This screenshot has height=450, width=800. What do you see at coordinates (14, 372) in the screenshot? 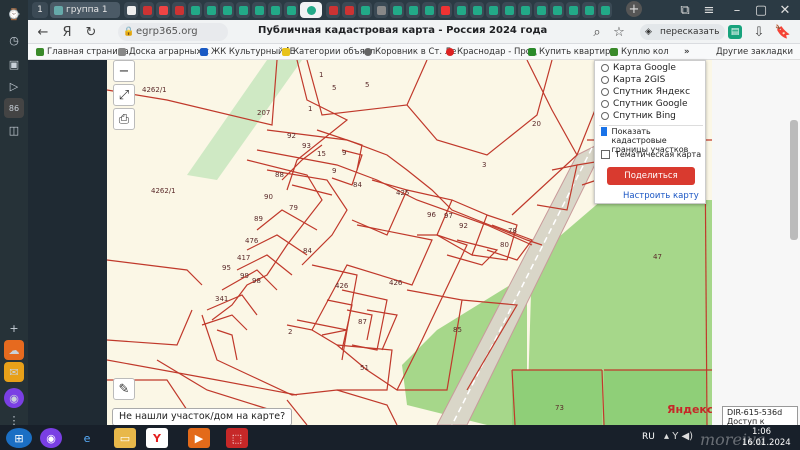
I see `mail-icon: ✉` at bounding box center [14, 372].